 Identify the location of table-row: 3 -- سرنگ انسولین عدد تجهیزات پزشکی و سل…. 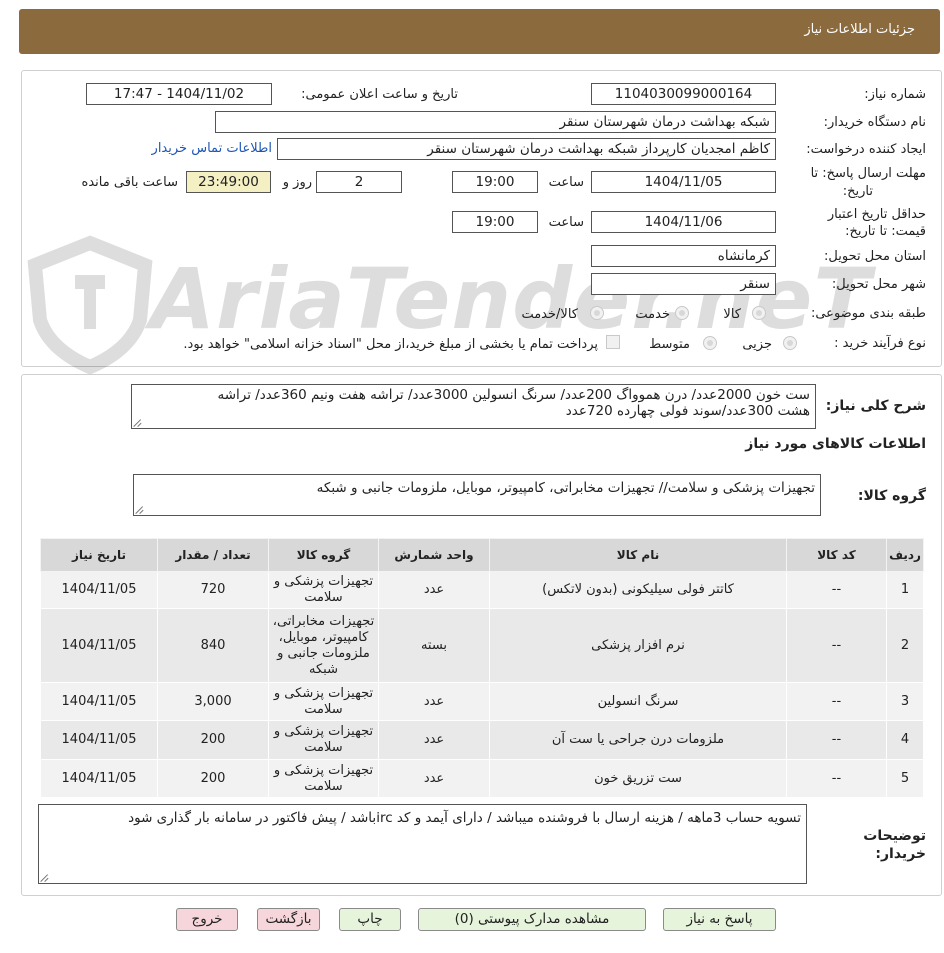
(482, 701).